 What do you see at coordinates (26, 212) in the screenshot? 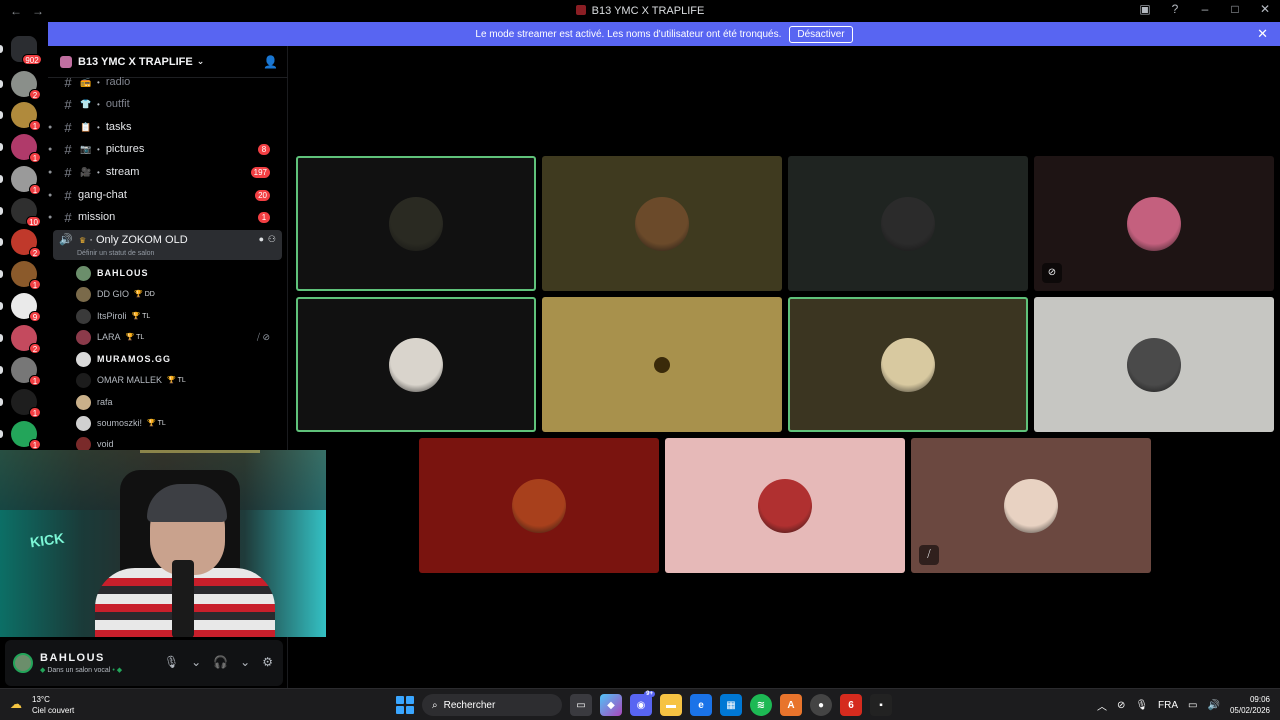
I see `server-icon-5: 10` at bounding box center [26, 212].